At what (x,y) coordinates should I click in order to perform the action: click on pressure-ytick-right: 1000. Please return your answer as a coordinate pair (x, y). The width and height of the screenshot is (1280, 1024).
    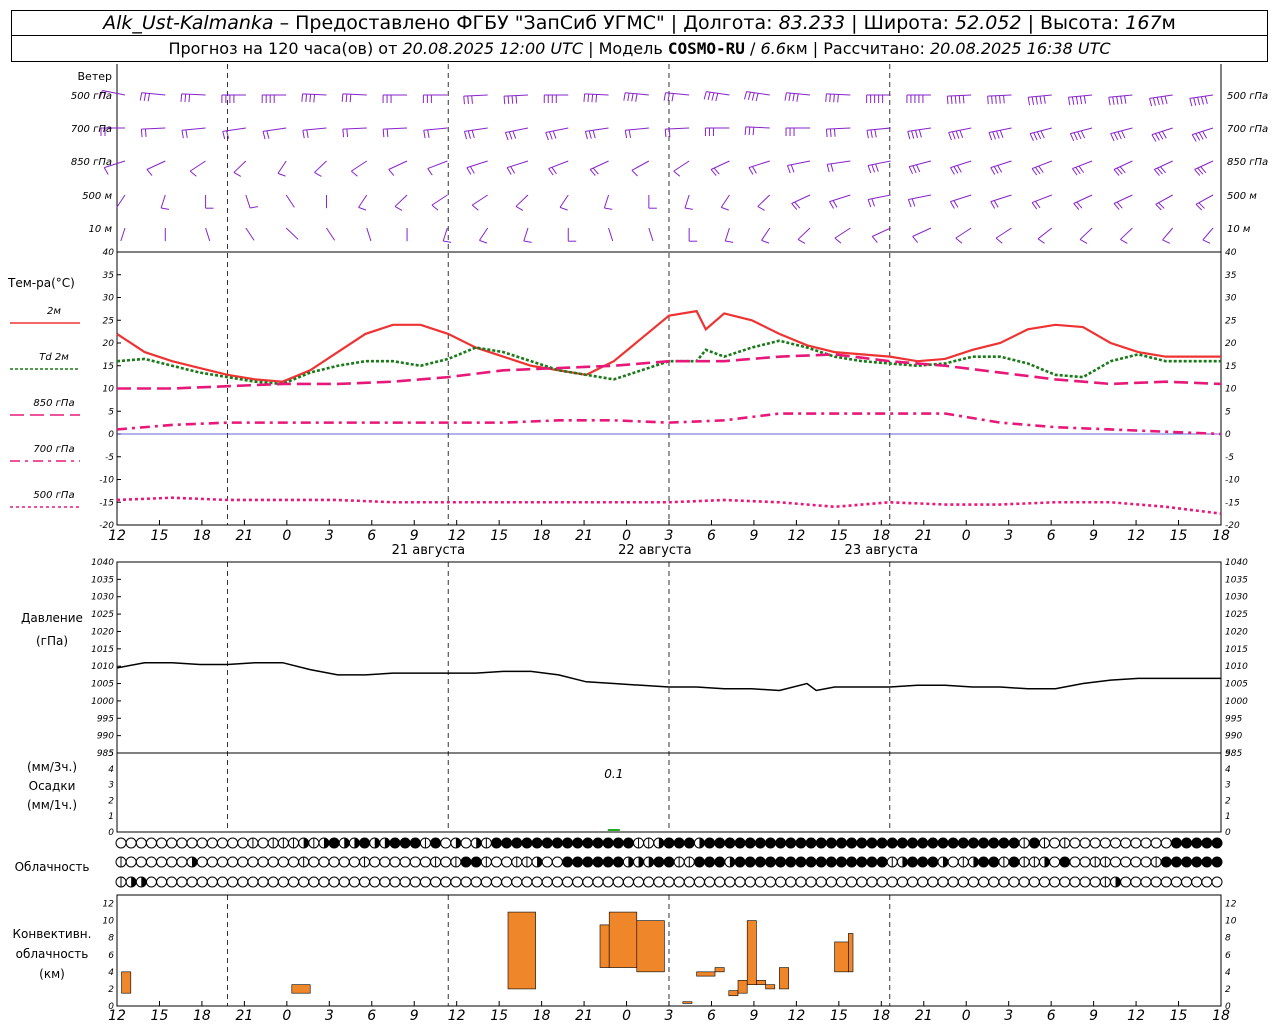
    Looking at the image, I should click on (1236, 702).